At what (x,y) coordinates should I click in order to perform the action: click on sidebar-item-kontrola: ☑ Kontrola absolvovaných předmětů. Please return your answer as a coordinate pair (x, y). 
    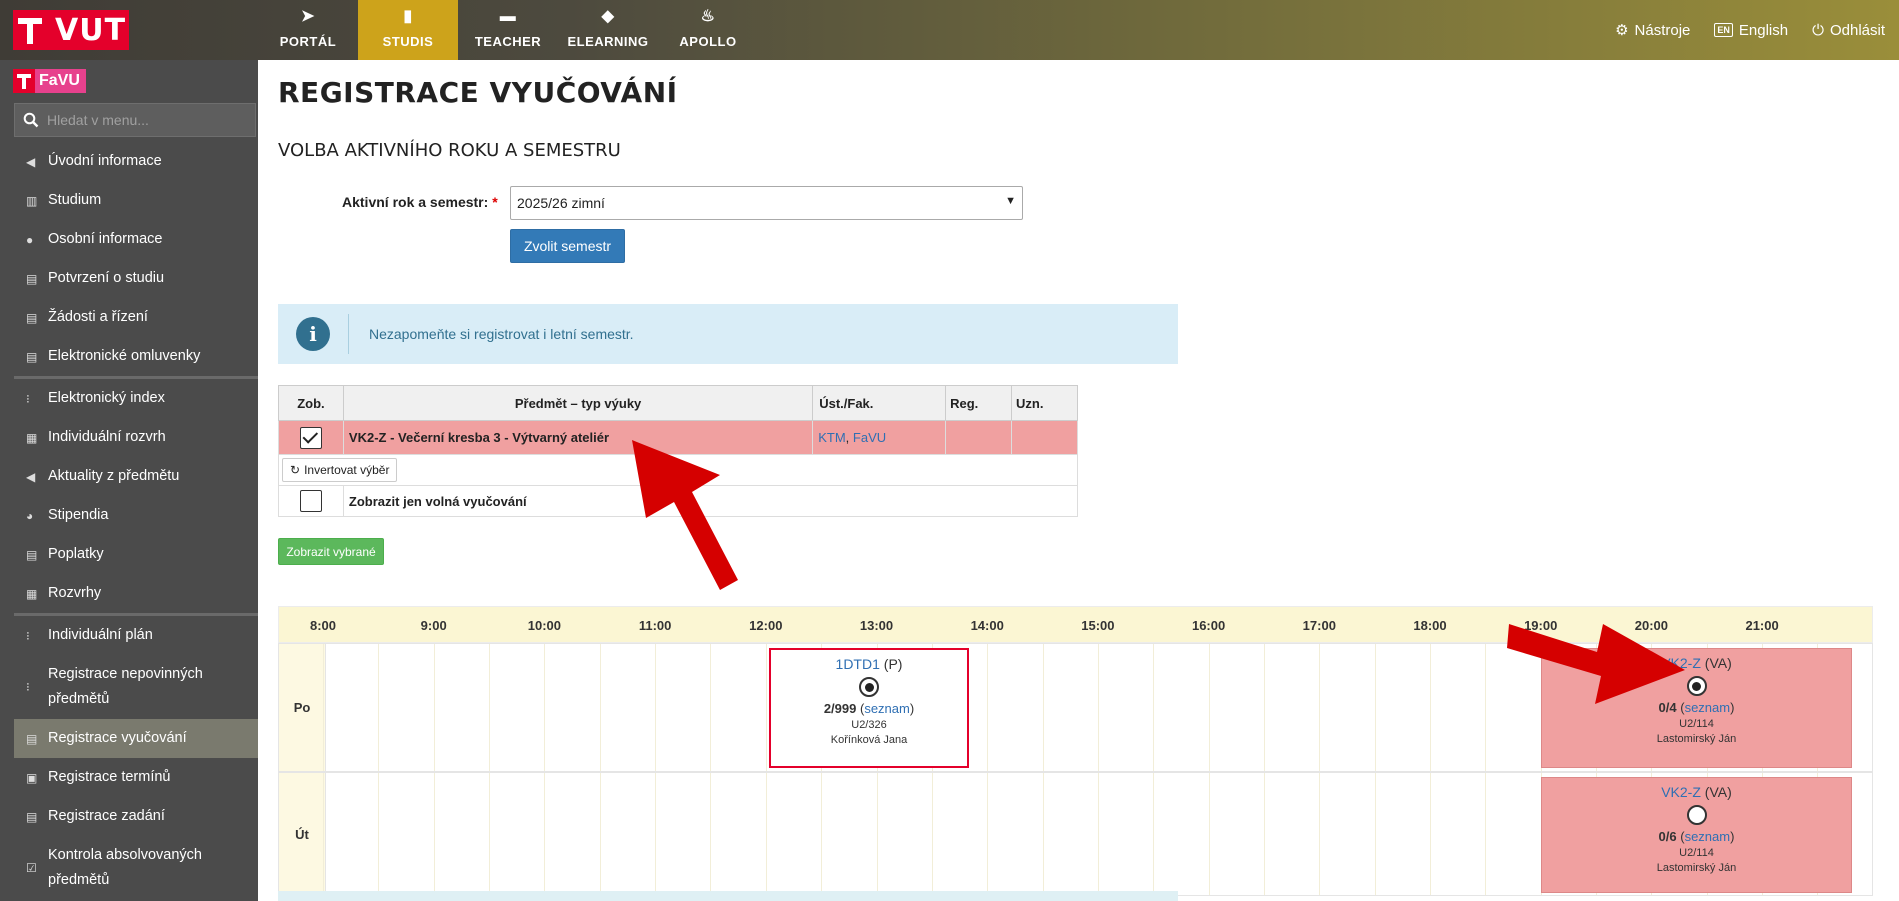
    Looking at the image, I should click on (136, 868).